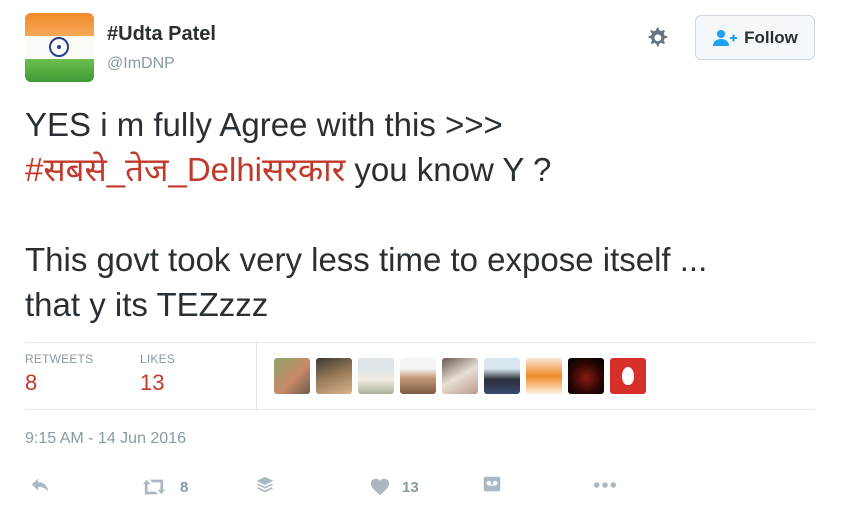 The width and height of the screenshot is (850, 510). I want to click on user-handle: @ImDNP, so click(141, 64).